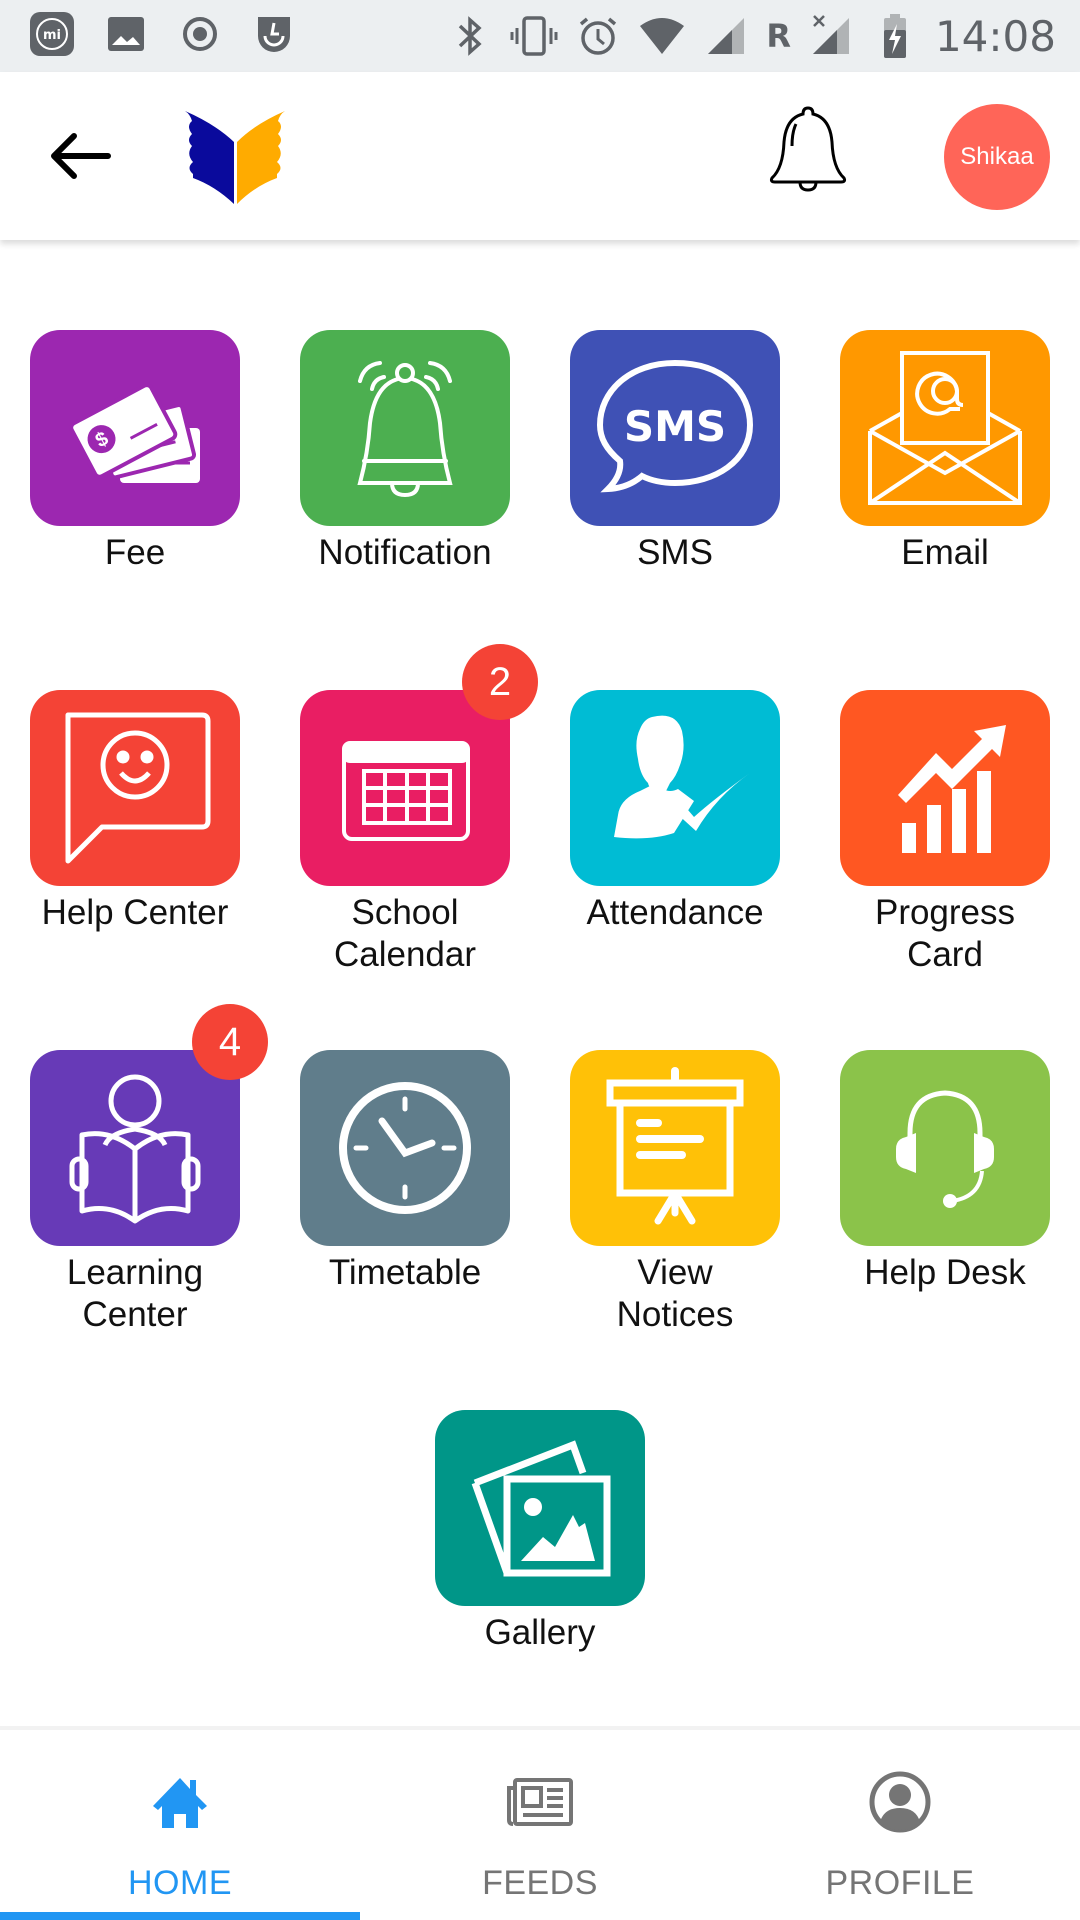  I want to click on tile-label: View Notices, so click(675, 1293).